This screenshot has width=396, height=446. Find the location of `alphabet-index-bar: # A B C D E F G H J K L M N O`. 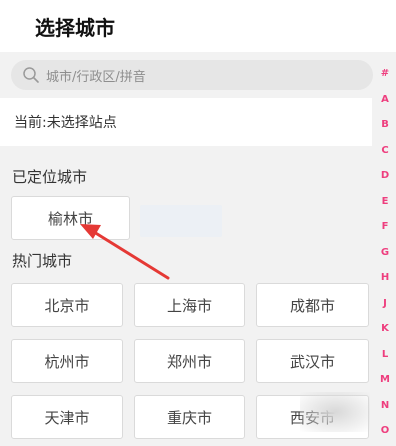

alphabet-index-bar: # A B C D E F G H J K L M N O is located at coordinates (385, 254).